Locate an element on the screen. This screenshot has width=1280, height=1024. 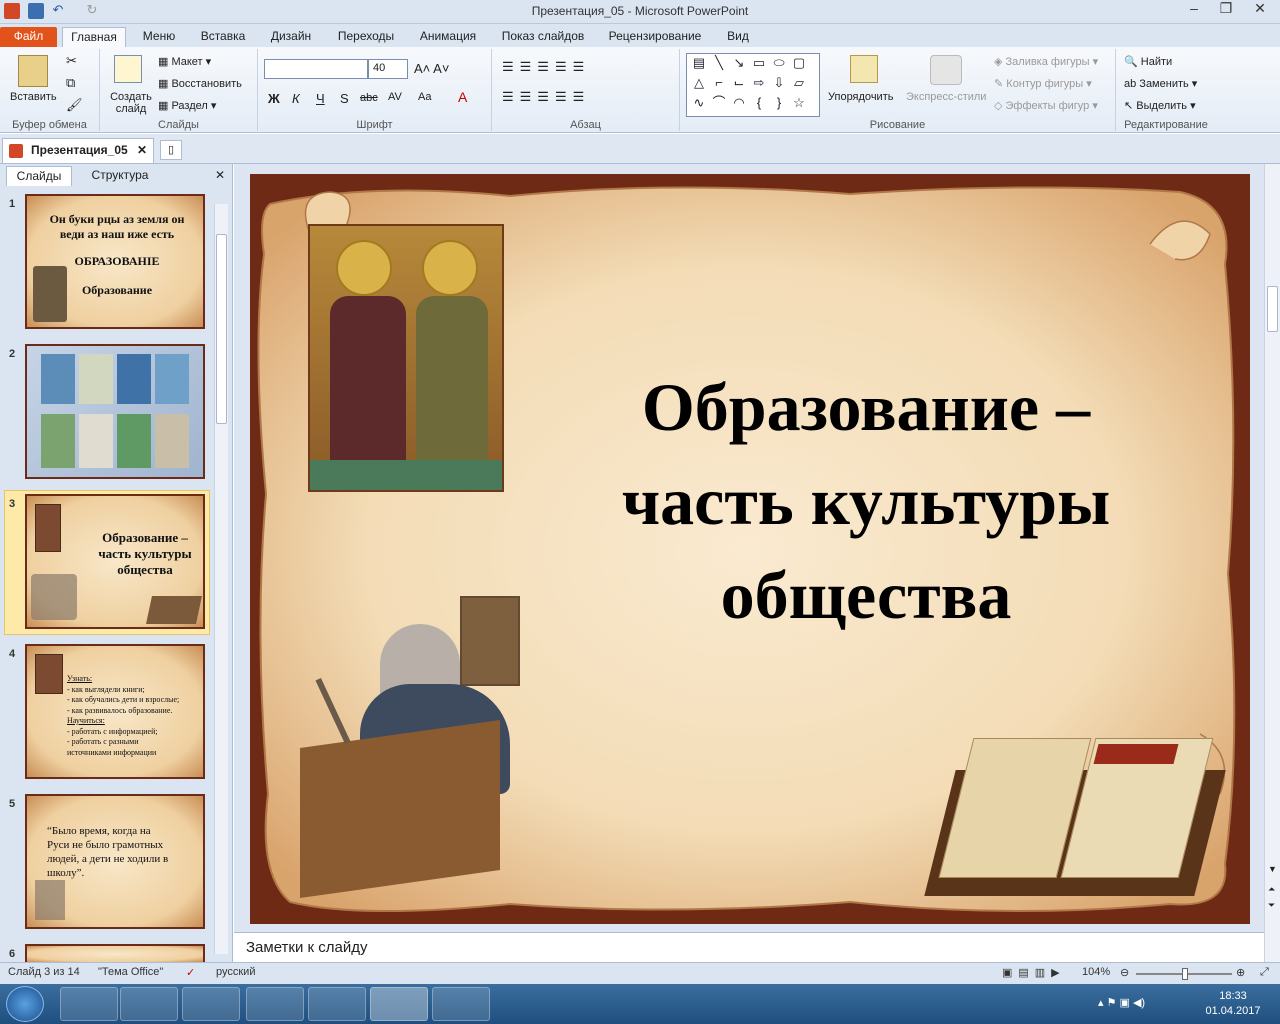
cut-icon: ✂ is located at coordinates (71, 61).